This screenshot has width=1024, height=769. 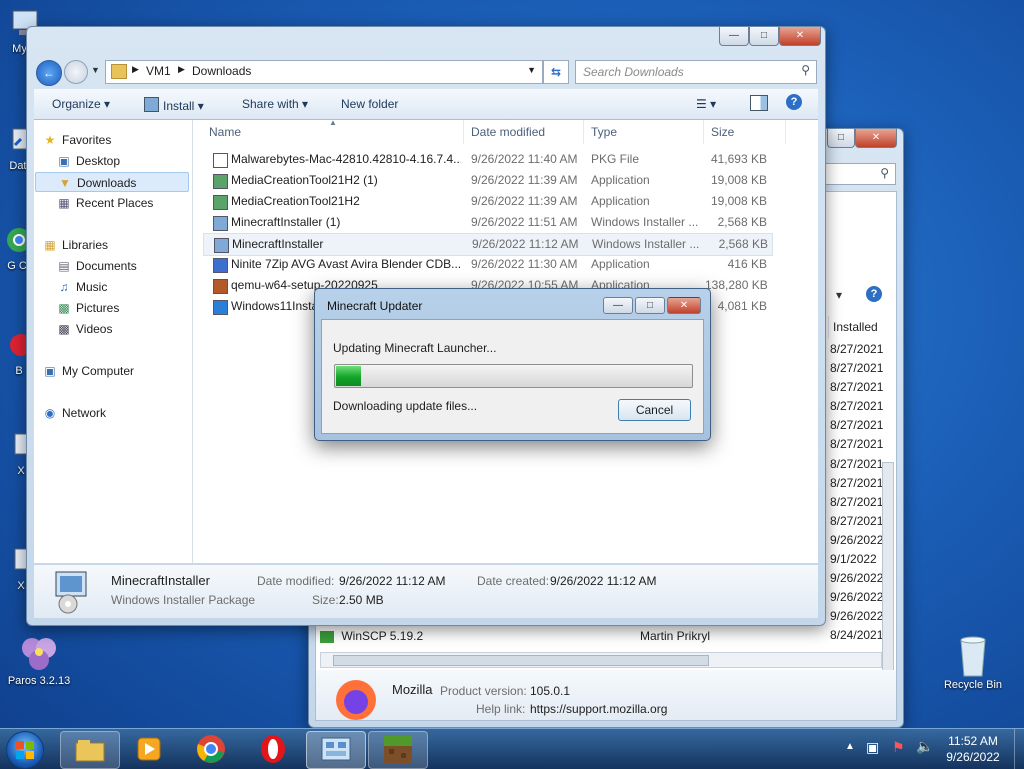 I want to click on help-link: https://support.mozilla.org, so click(x=598, y=709).